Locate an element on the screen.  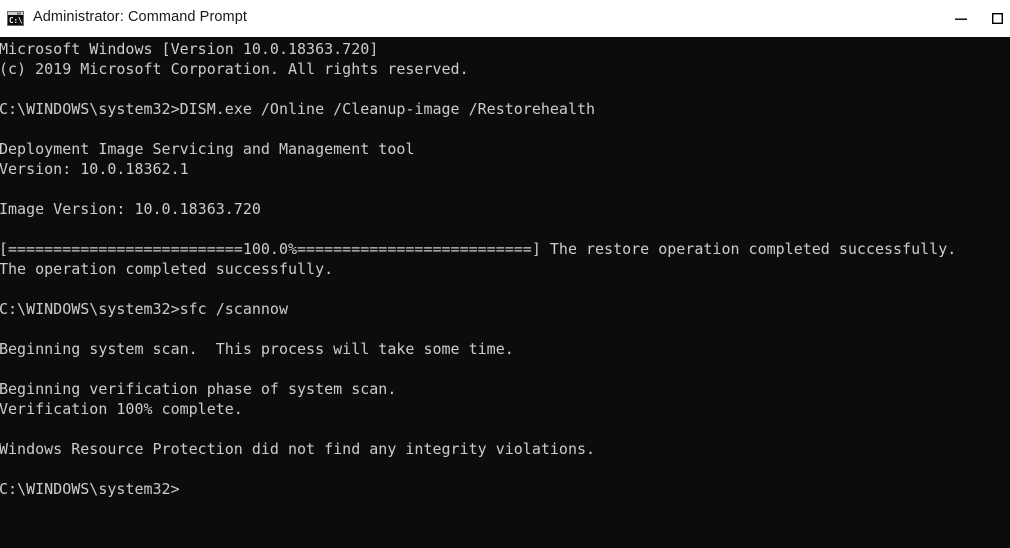
window-controls is located at coordinates (974, 18).